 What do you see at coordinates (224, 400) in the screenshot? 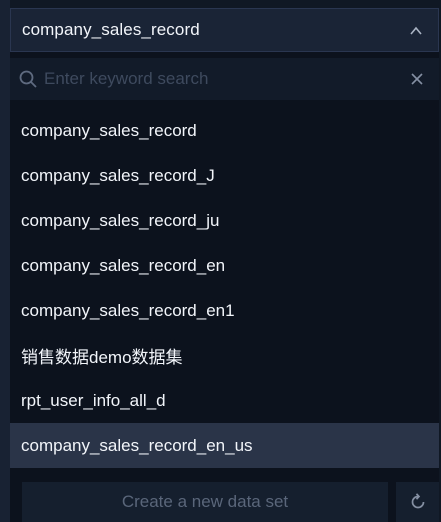
I see `list-item: rpt_user_info_all_d` at bounding box center [224, 400].